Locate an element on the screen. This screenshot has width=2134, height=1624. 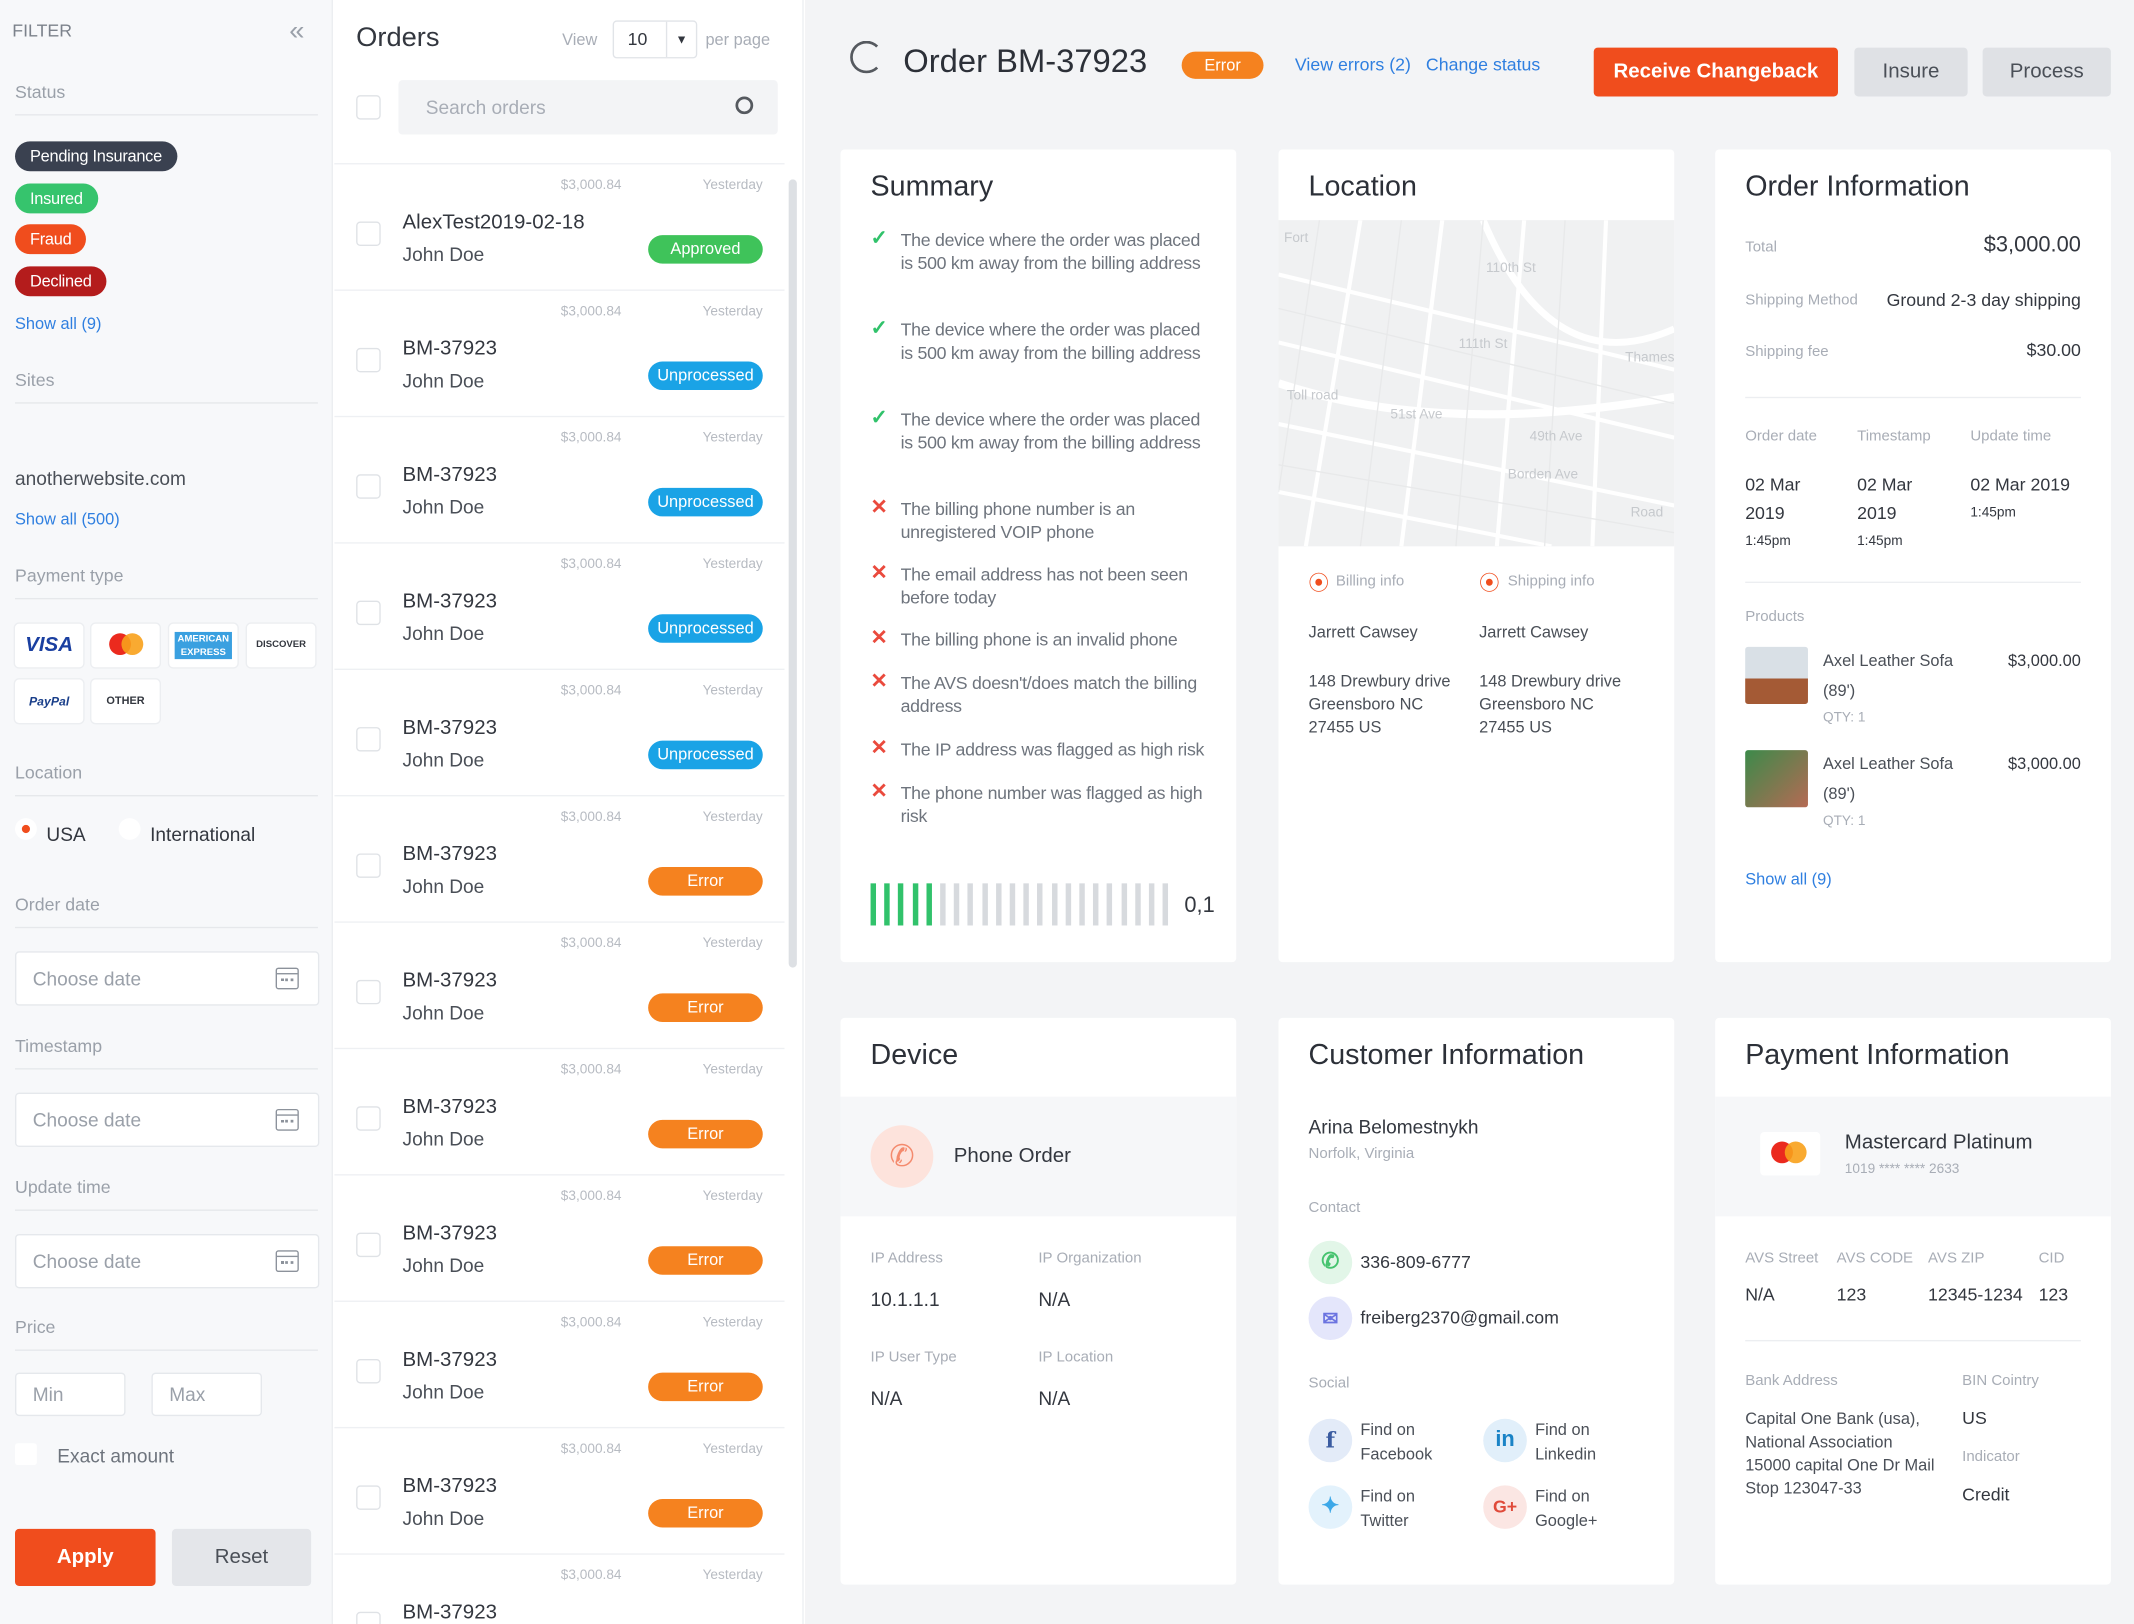
twitter-icon: ✦ is located at coordinates (1330, 1507).